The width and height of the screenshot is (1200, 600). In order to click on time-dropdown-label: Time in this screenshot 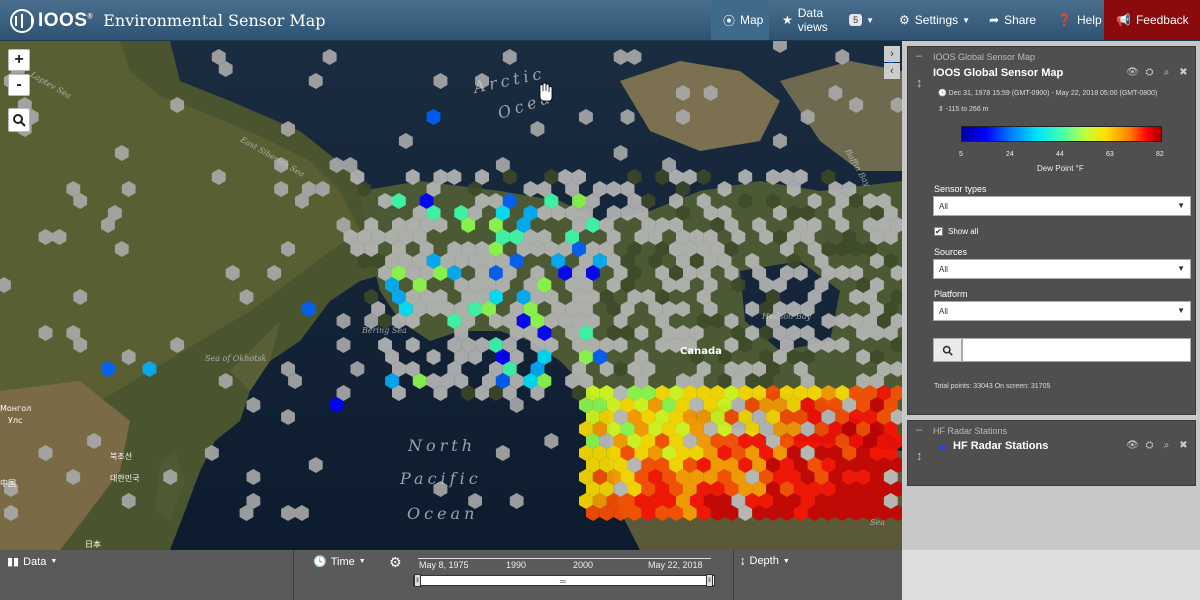, I will do `click(342, 561)`.